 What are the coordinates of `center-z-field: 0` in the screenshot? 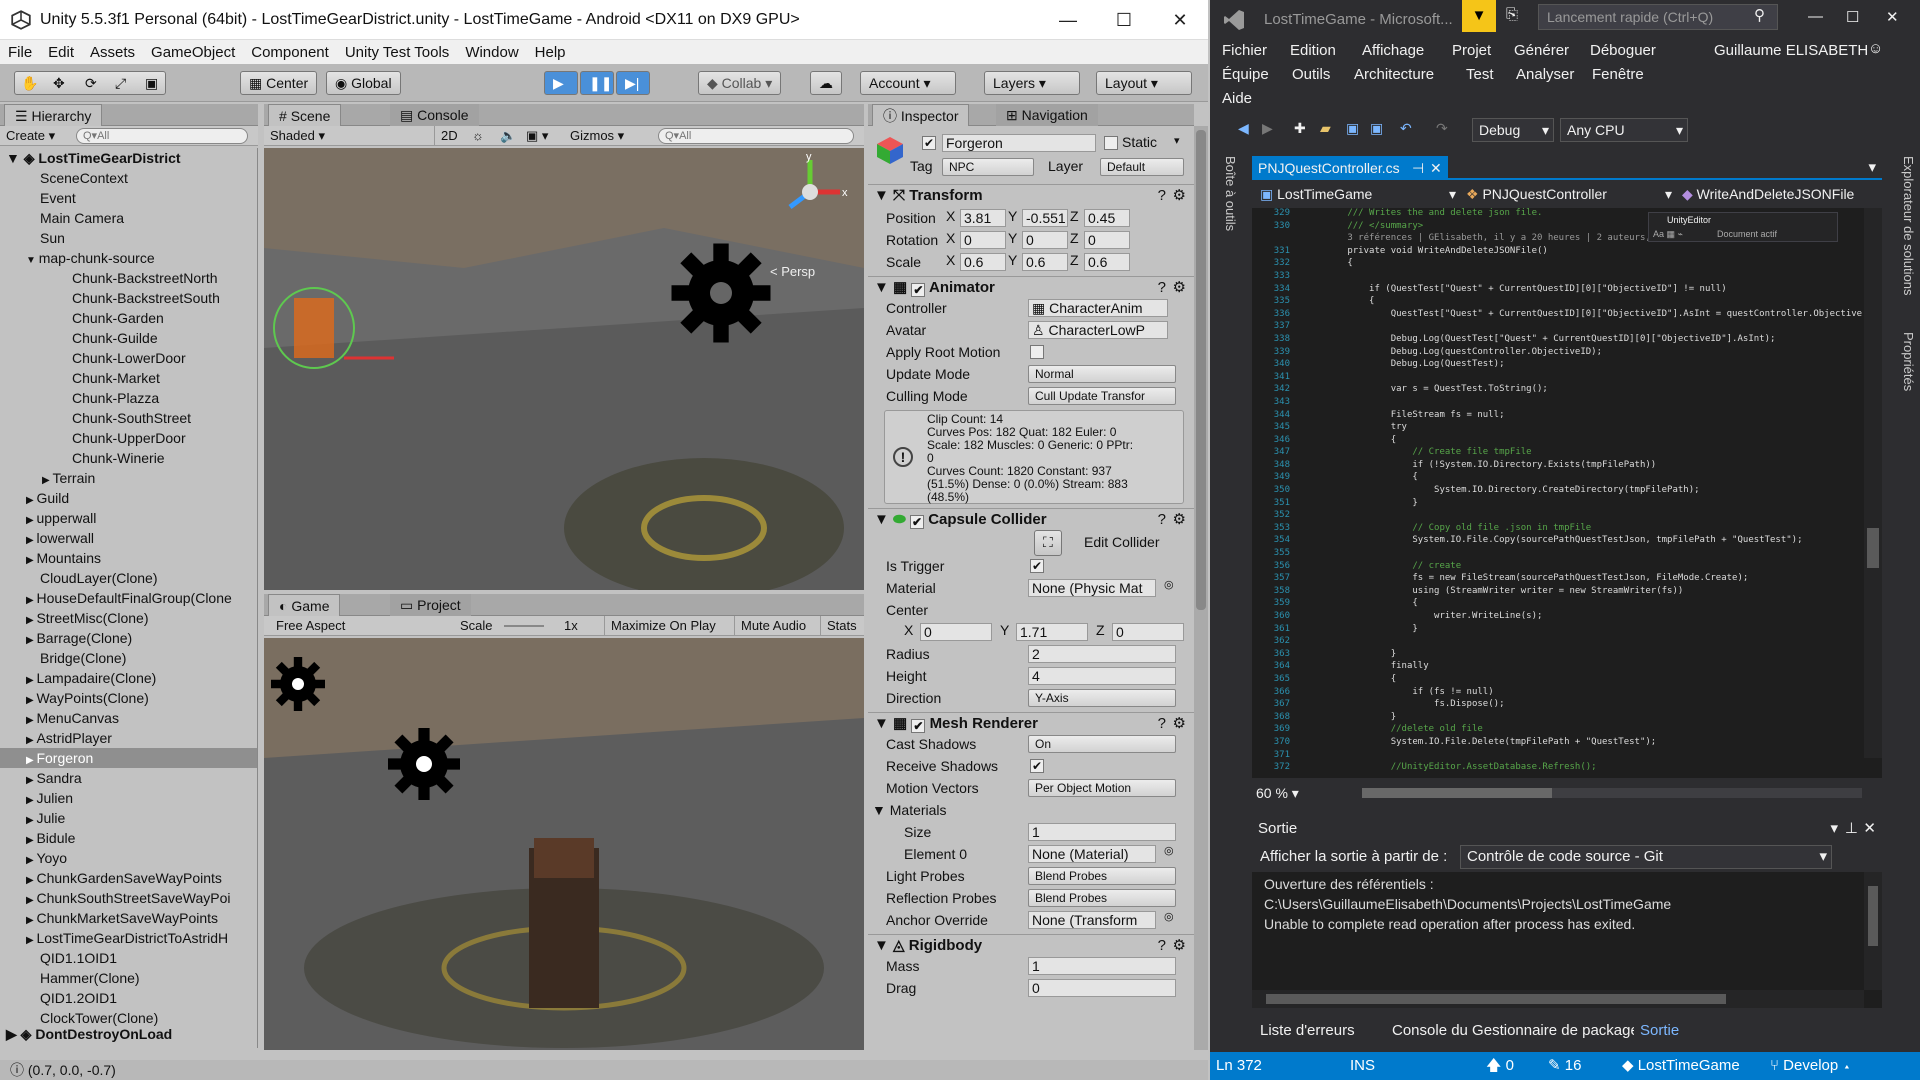 It's located at (1148, 632).